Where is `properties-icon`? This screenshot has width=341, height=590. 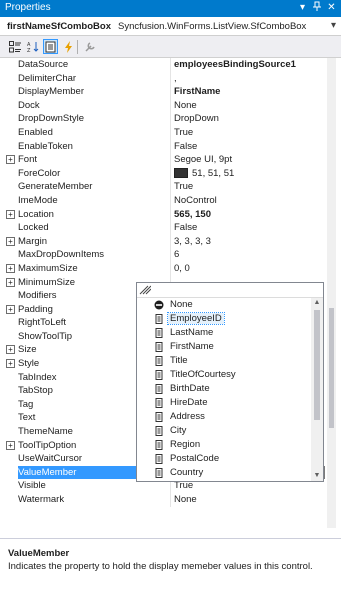 properties-icon is located at coordinates (50, 46).